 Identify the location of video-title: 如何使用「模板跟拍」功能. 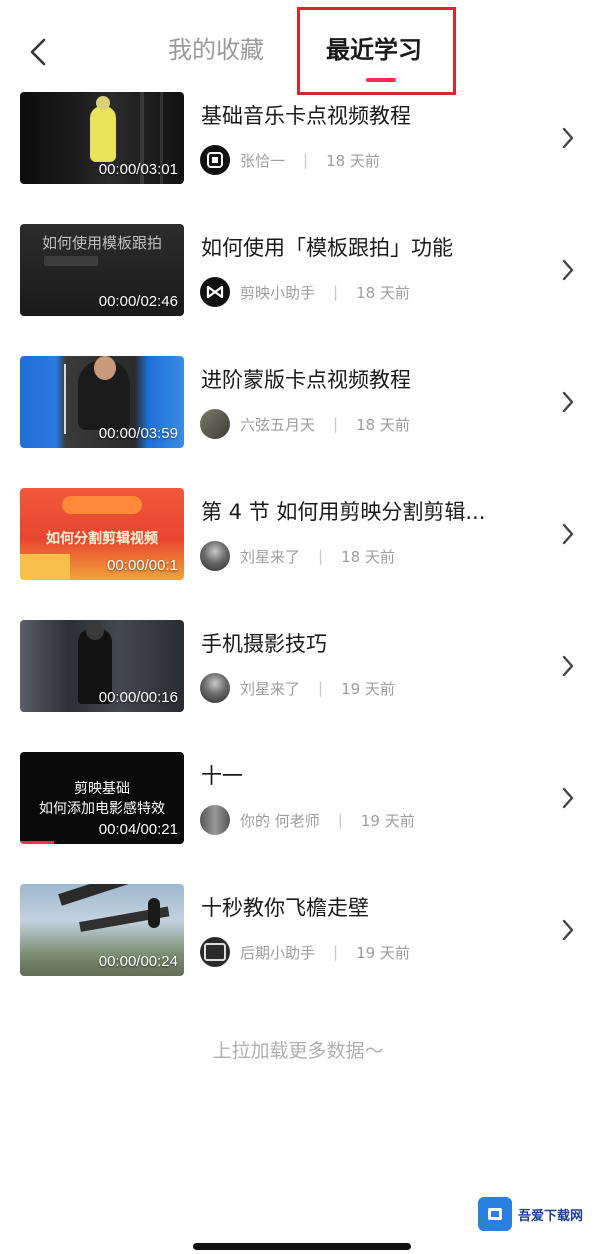
(327, 248).